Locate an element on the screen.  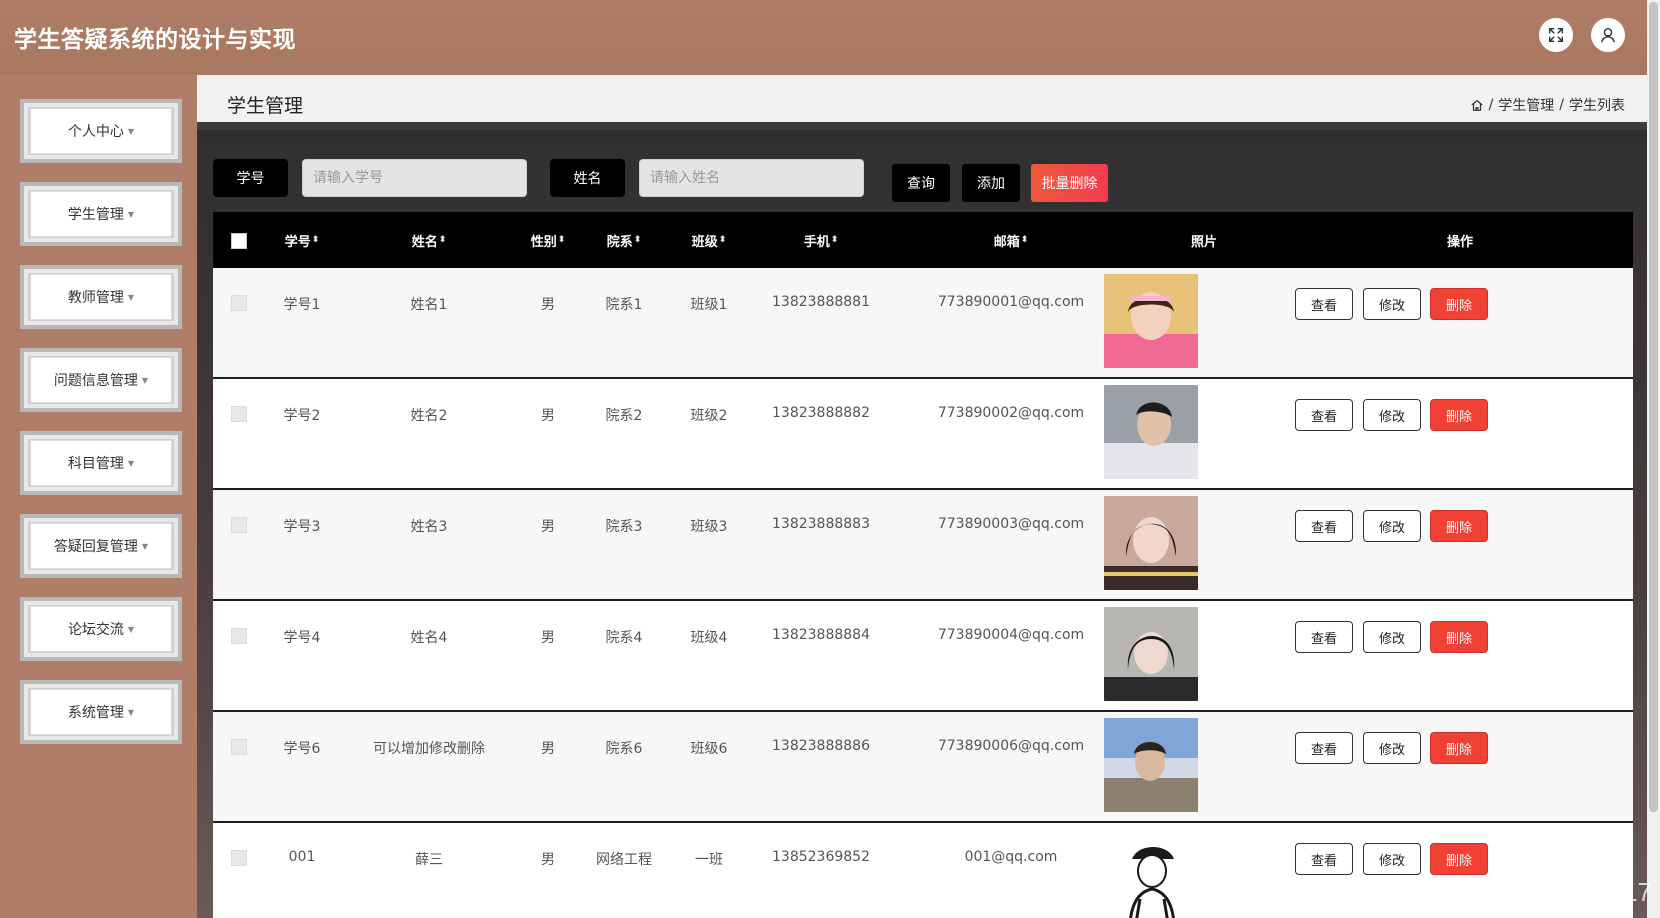
cell-dept: 院系6 is located at coordinates (624, 749).